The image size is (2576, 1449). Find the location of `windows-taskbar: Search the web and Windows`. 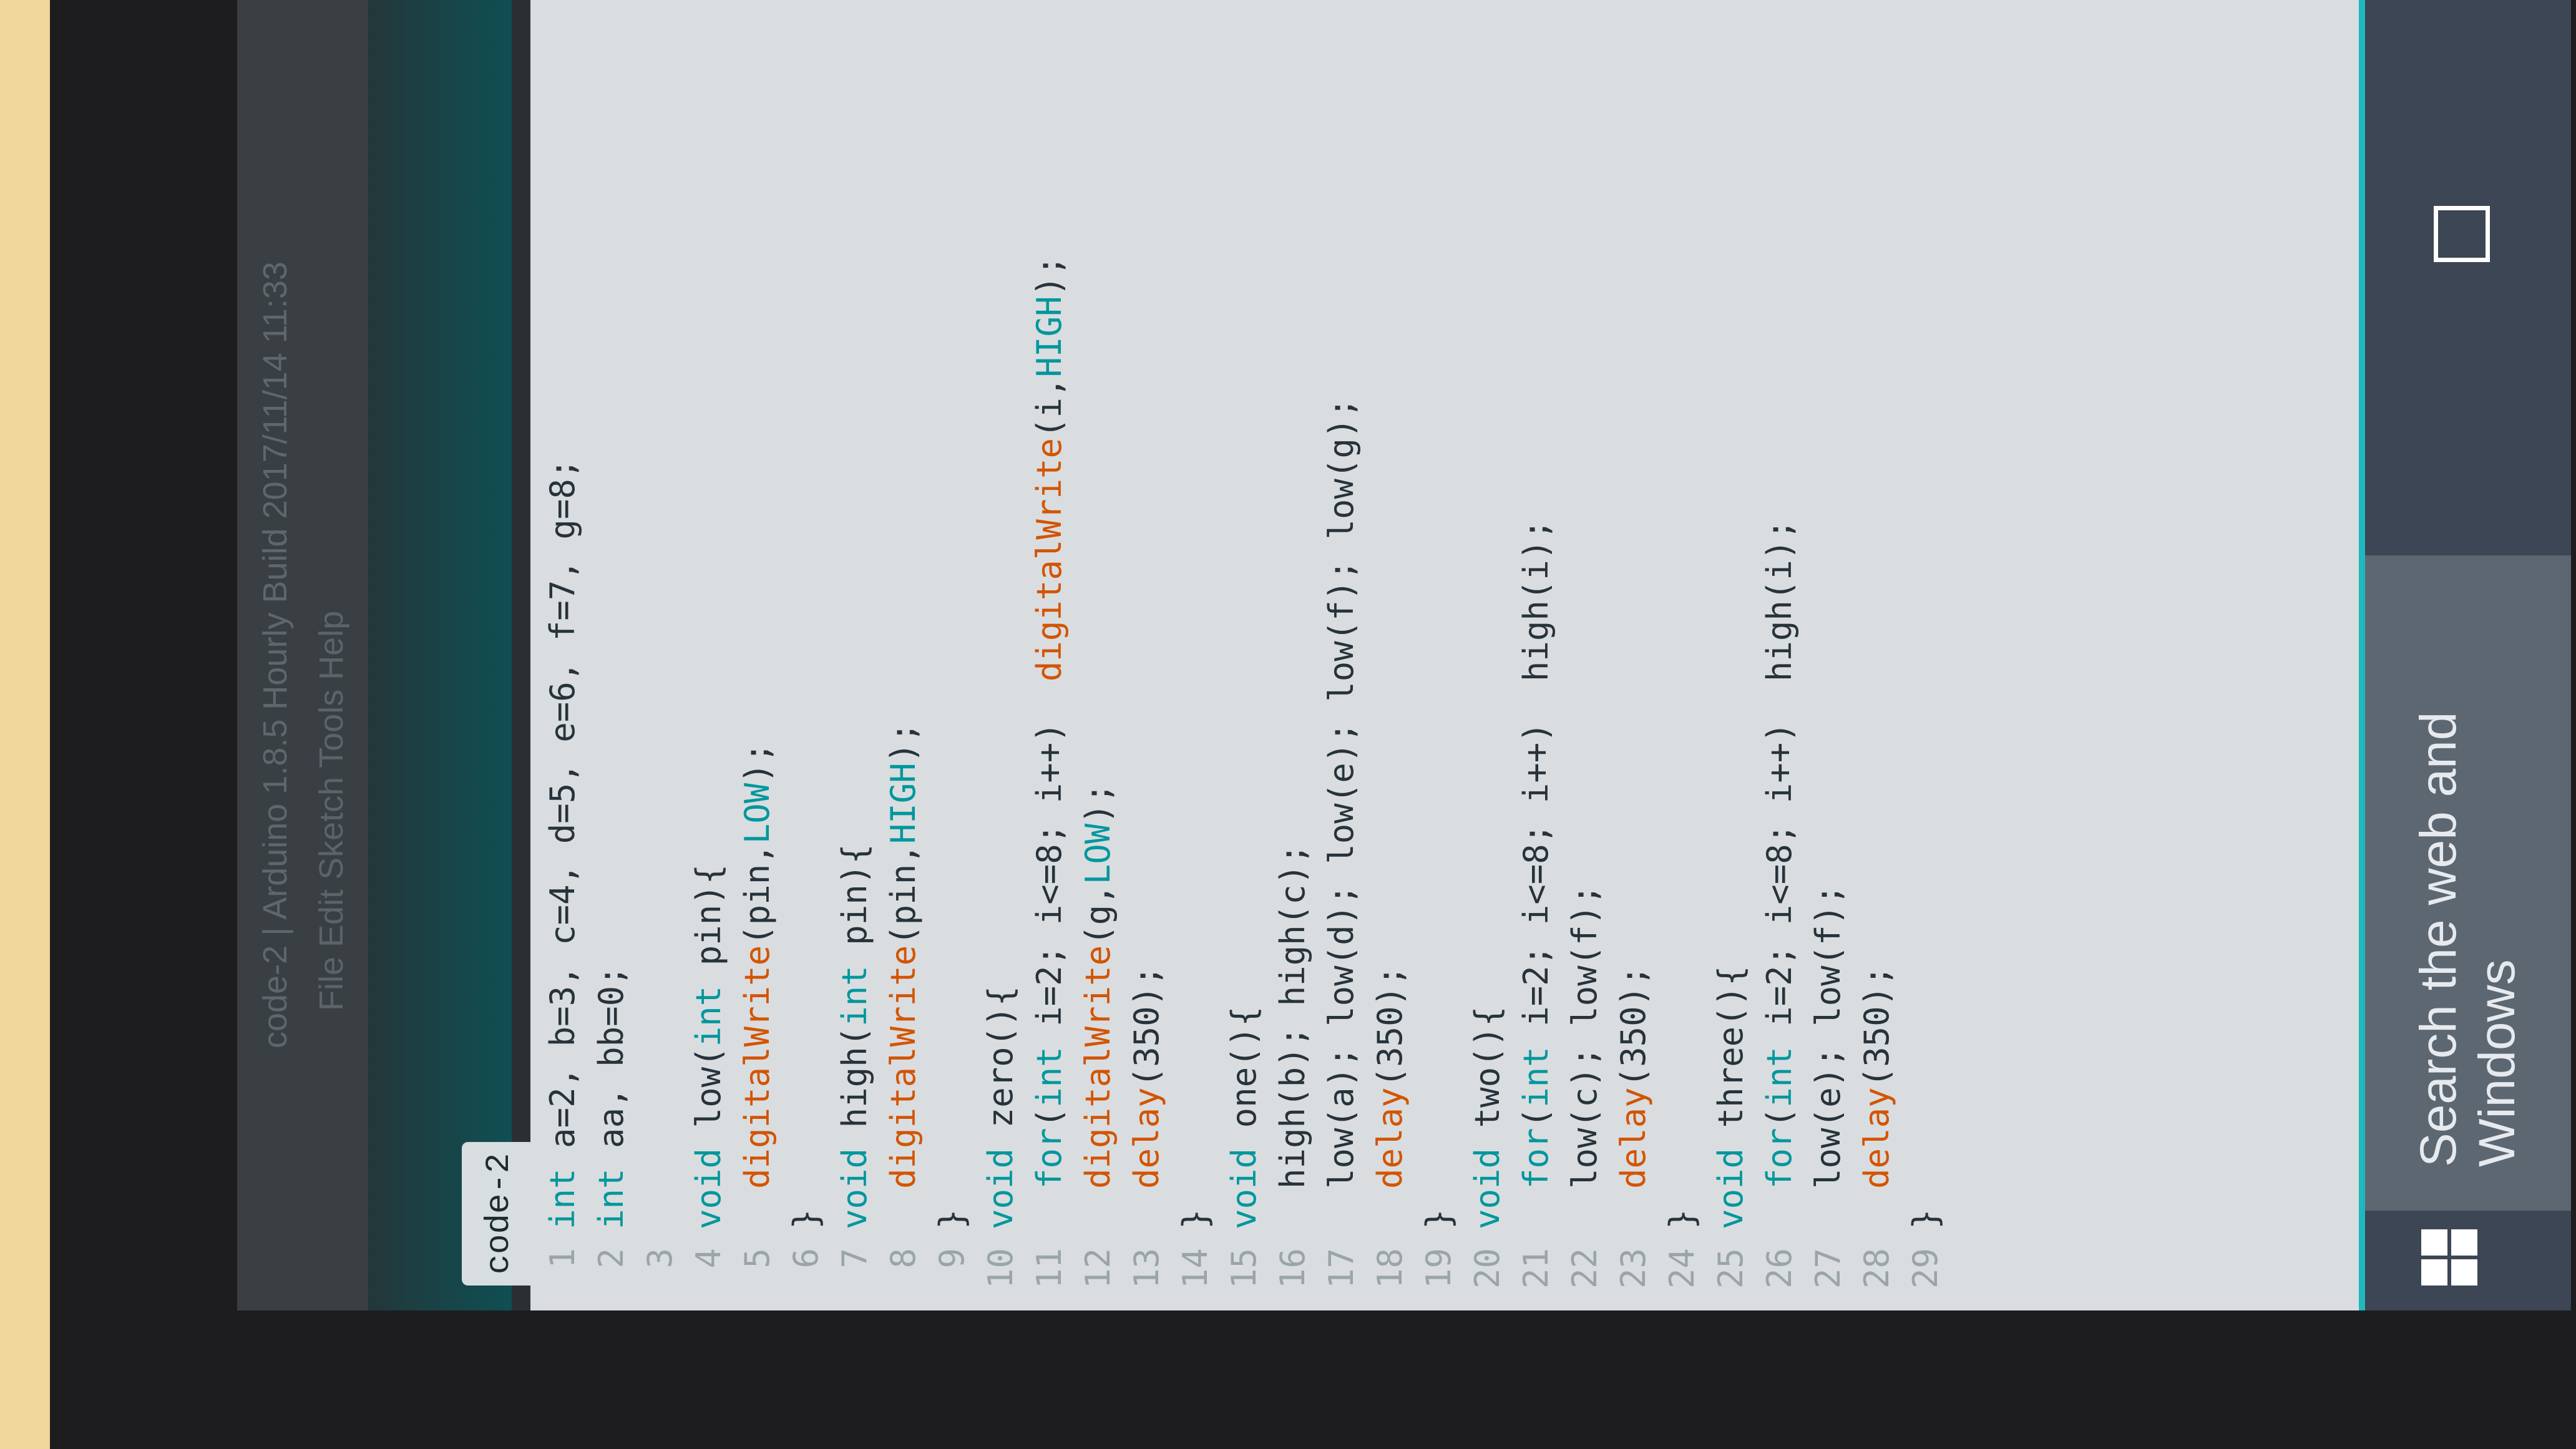

windows-taskbar: Search the web and Windows is located at coordinates (2468, 655).